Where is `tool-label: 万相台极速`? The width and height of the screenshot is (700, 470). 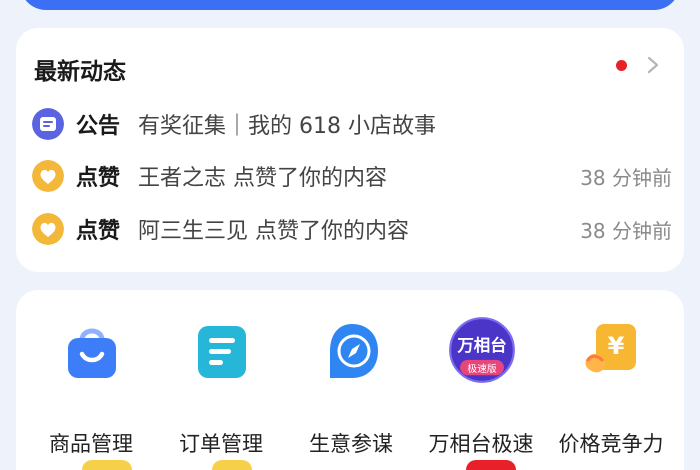 tool-label: 万相台极速 is located at coordinates (481, 444).